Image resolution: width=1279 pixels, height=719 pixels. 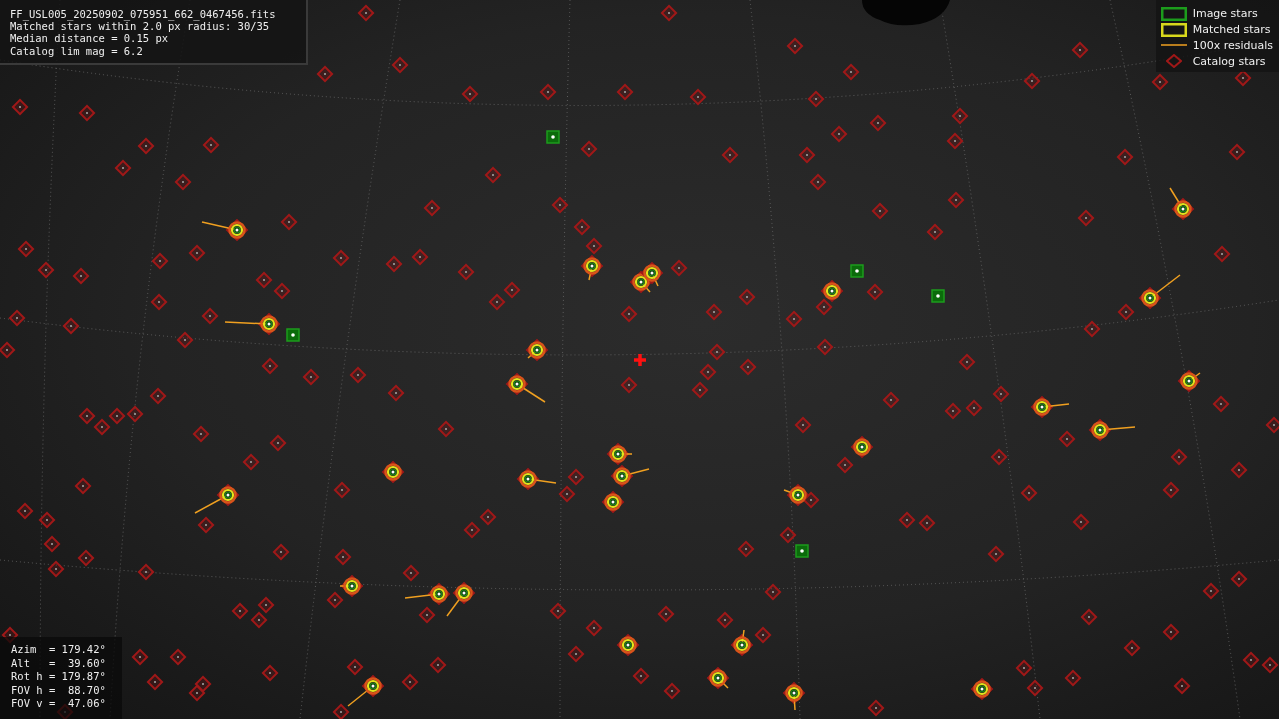 I want to click on pointing-text: FOV h = 88.70°, so click(x=59, y=690).